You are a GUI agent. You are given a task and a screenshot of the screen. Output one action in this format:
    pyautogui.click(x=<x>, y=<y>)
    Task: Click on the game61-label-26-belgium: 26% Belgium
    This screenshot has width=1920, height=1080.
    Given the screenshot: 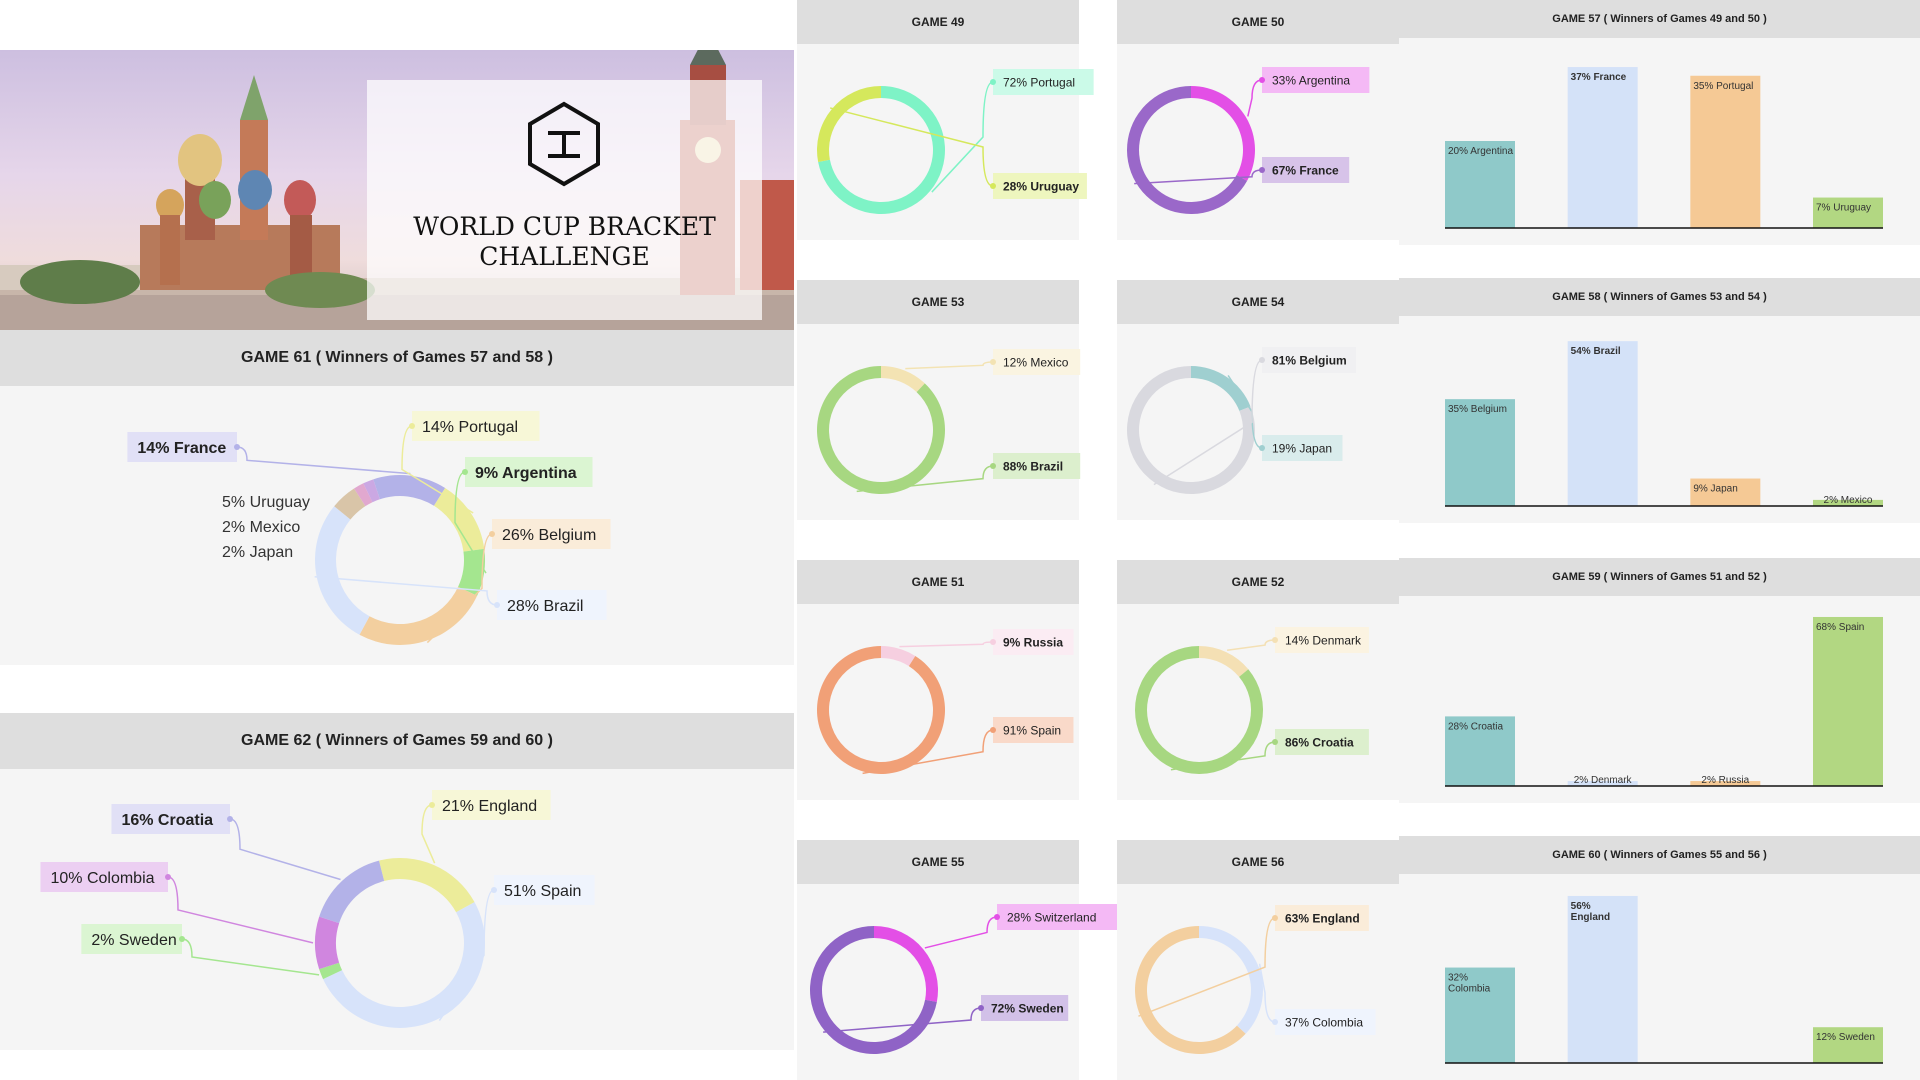 What is the action you would take?
    pyautogui.click(x=549, y=535)
    